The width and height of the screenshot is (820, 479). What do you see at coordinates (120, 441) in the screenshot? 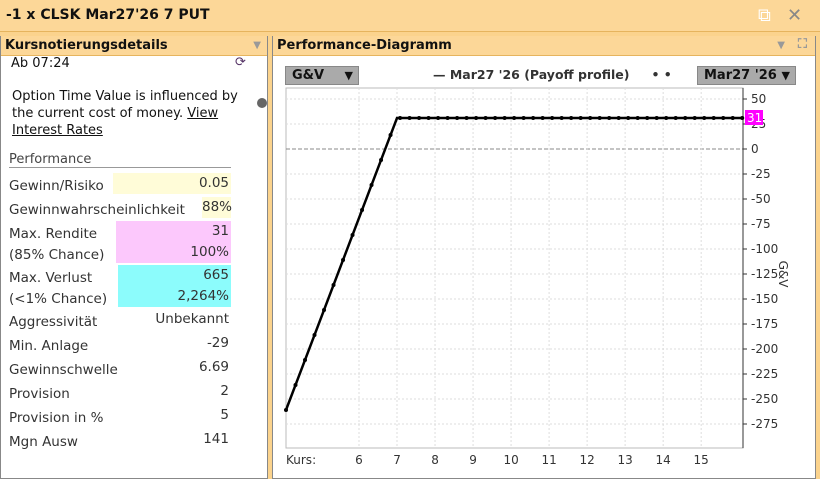
I see `performance-row: Mgn Ausw 141` at bounding box center [120, 441].